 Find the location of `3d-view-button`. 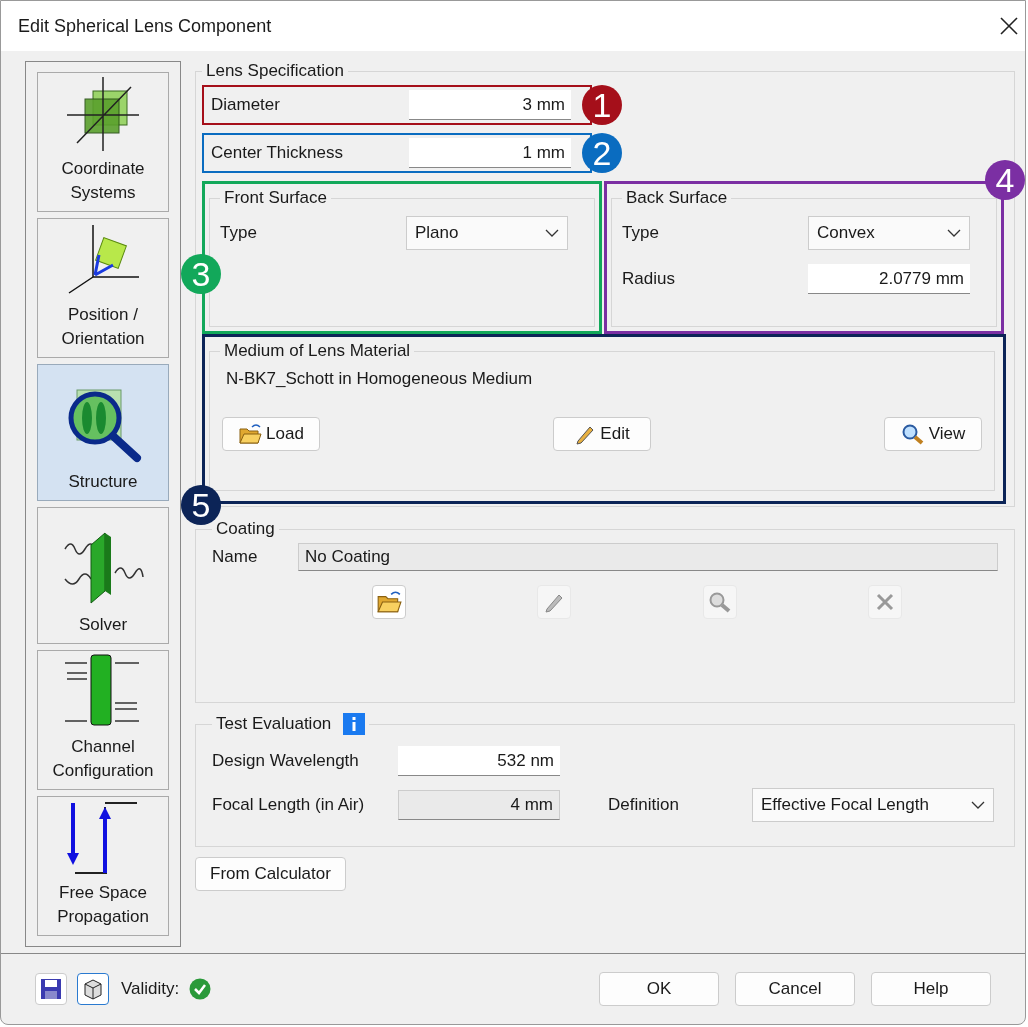

3d-view-button is located at coordinates (93, 989).